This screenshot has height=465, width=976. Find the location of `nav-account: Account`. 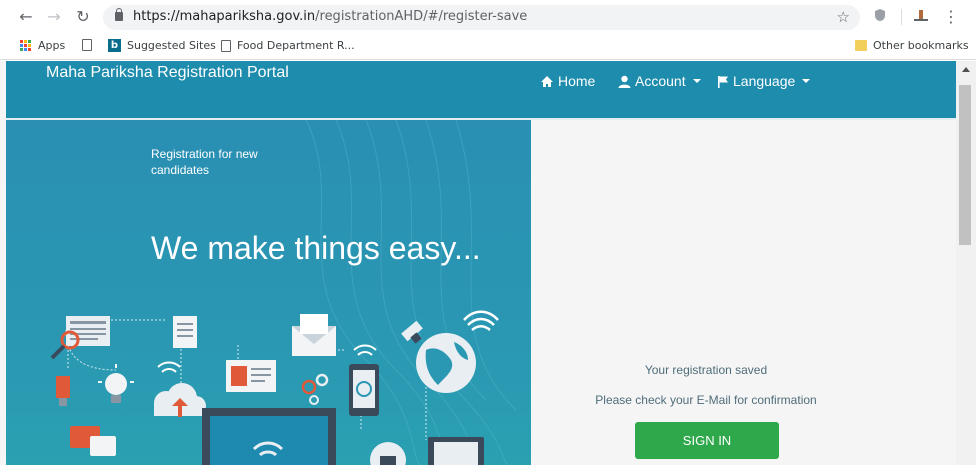

nav-account: Account is located at coordinates (659, 81).